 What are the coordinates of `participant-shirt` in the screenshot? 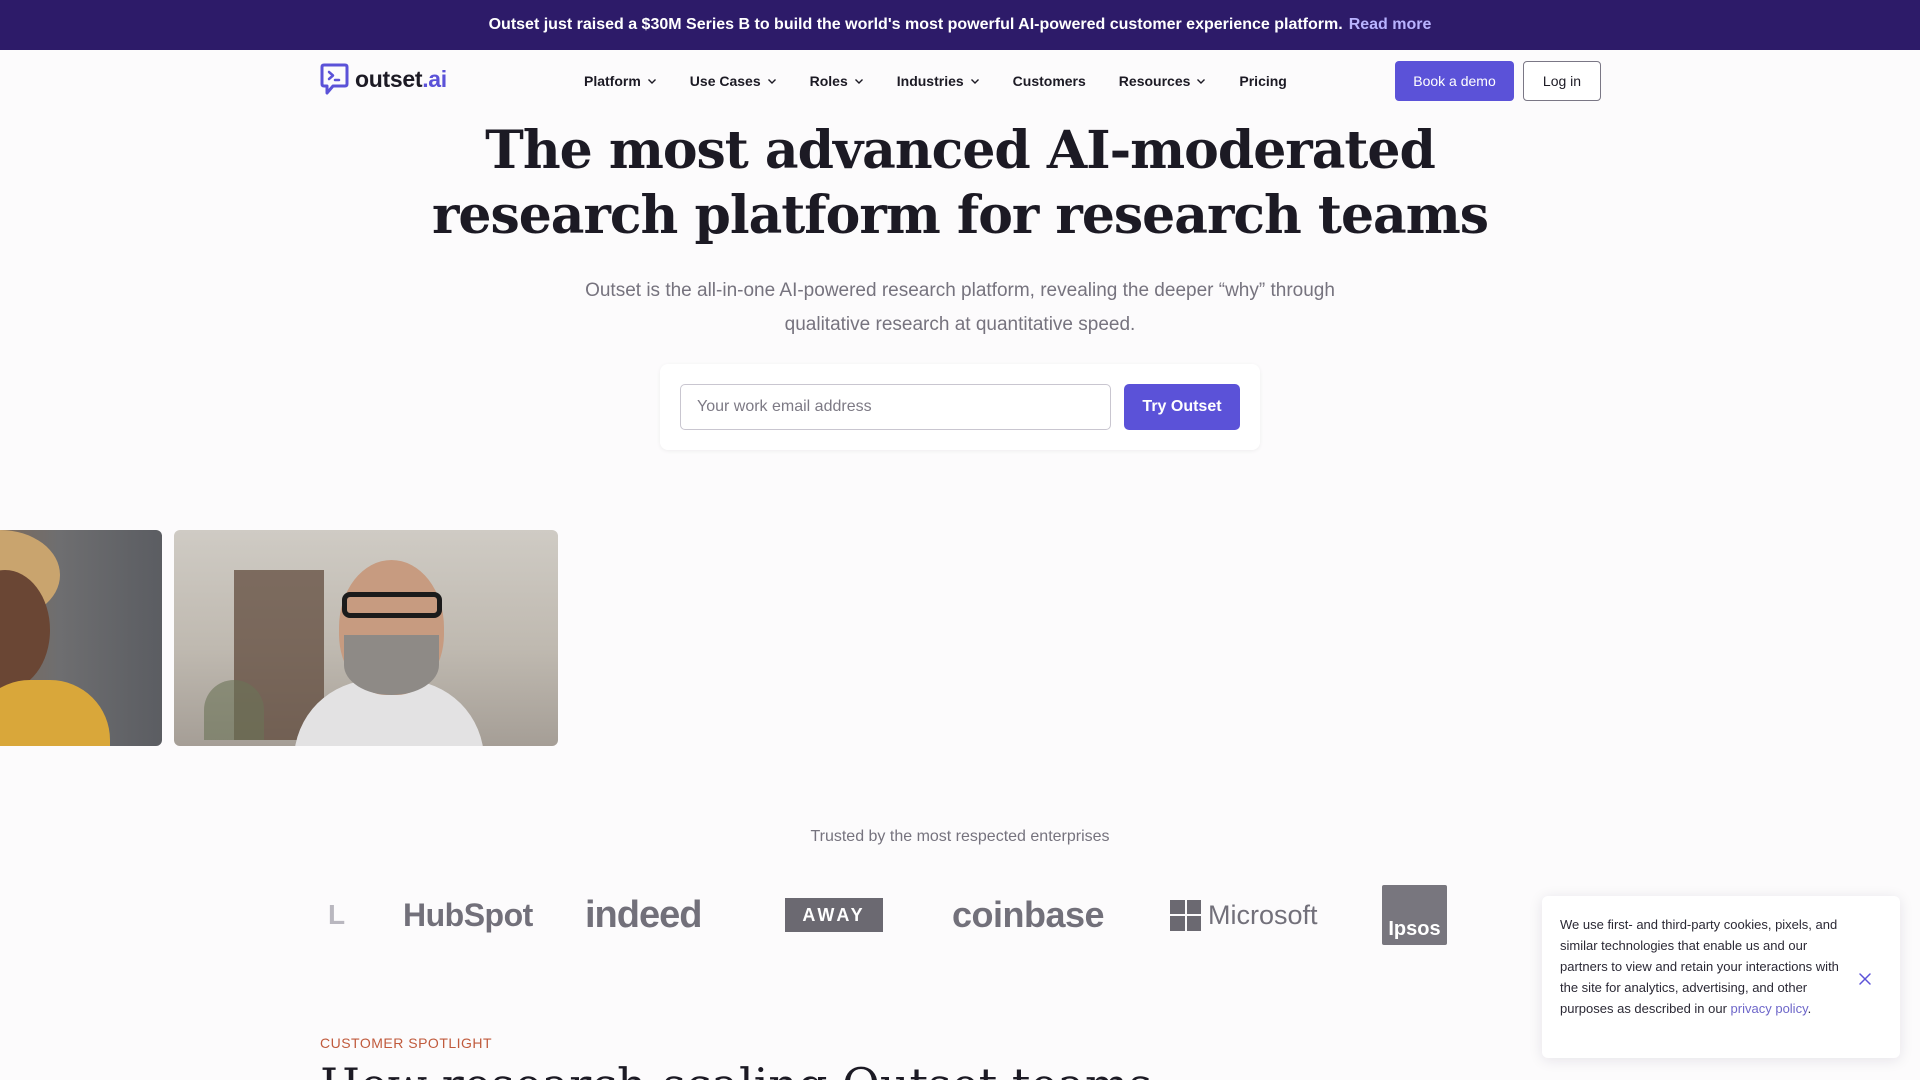 It's located at (55, 713).